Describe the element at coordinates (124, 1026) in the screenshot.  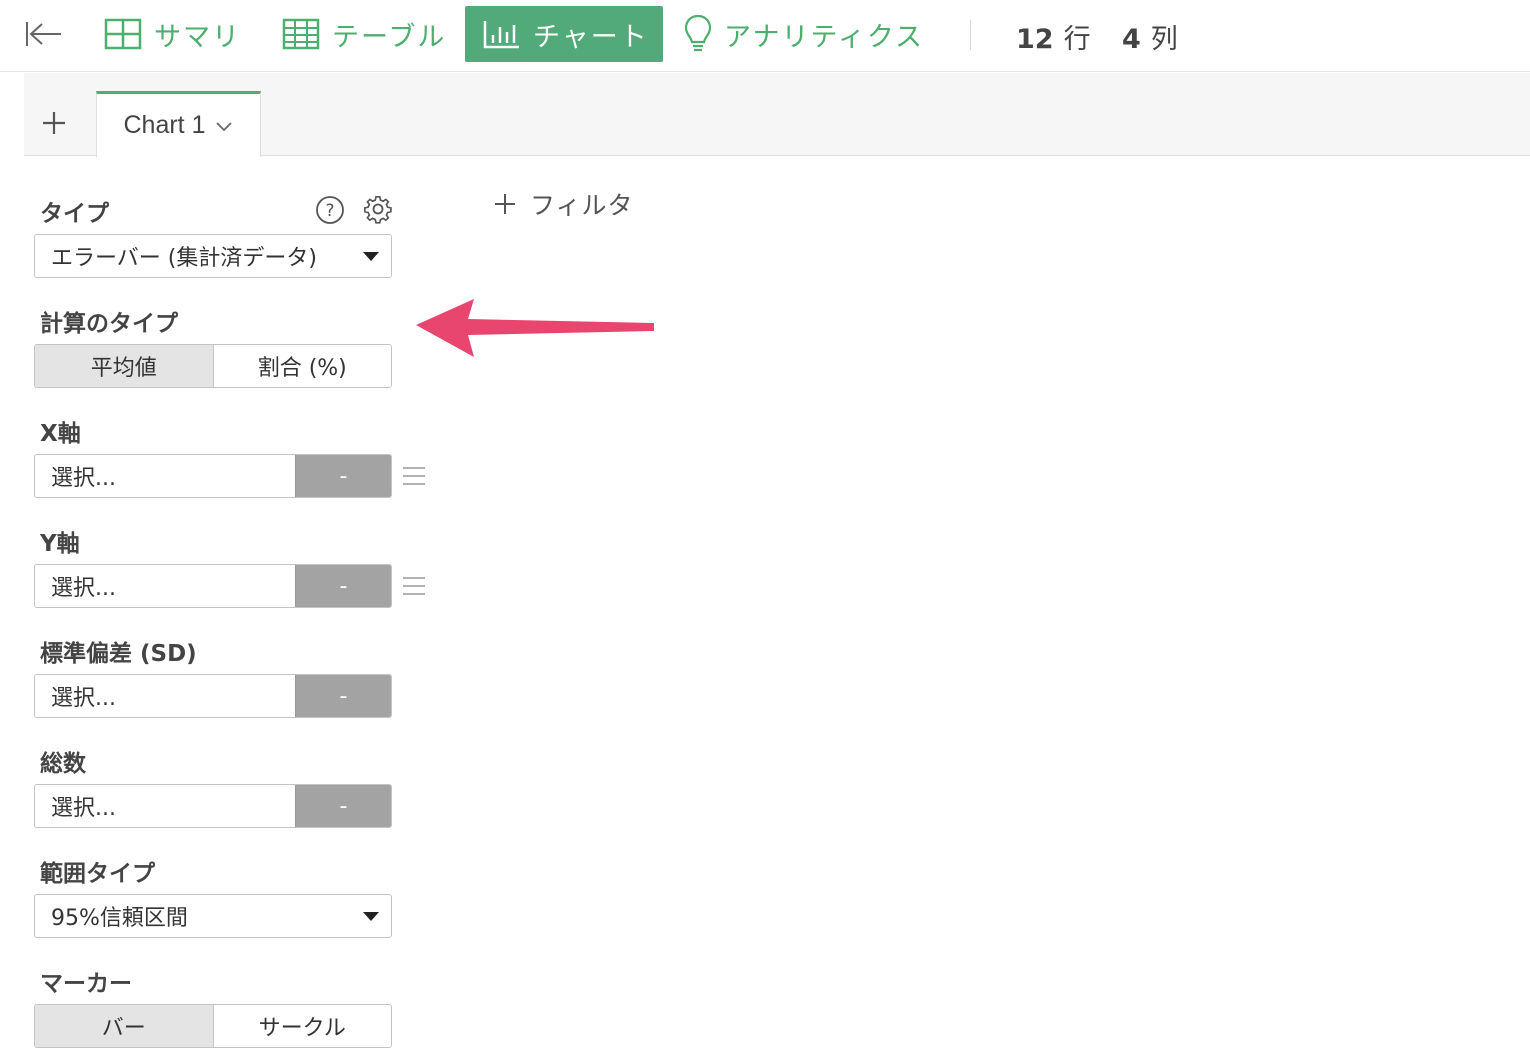
I see `marker-bar-option: バー` at that location.